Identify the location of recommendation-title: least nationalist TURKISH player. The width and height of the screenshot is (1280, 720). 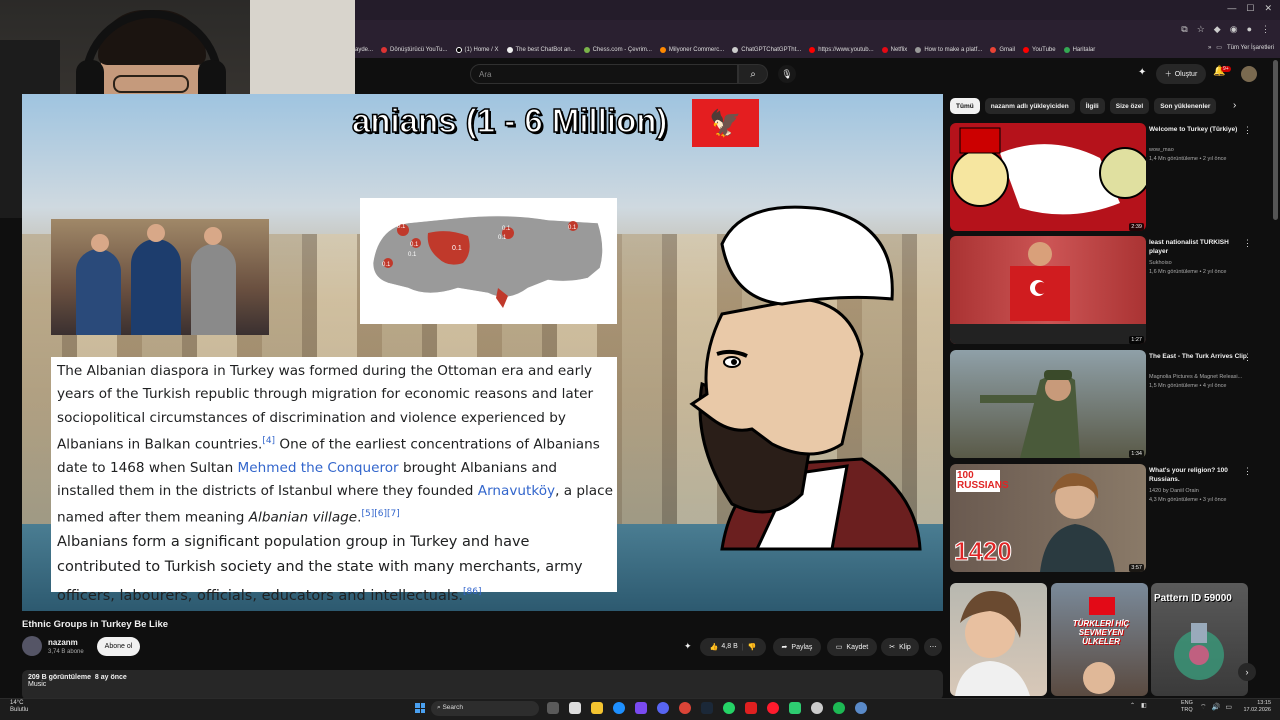
(1199, 247).